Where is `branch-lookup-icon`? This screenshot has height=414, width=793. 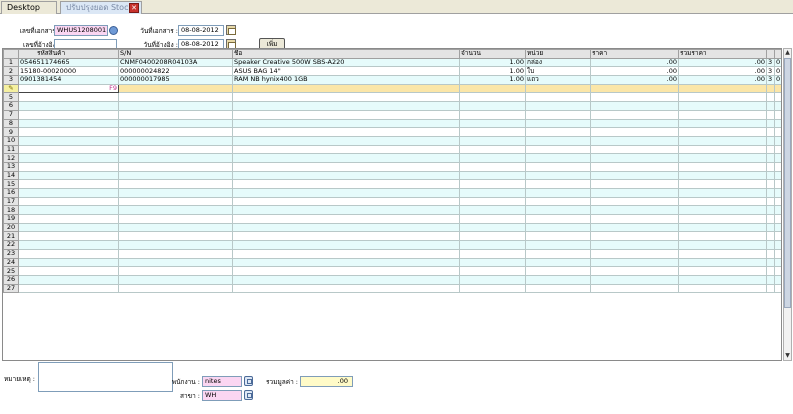 branch-lookup-icon is located at coordinates (248, 395).